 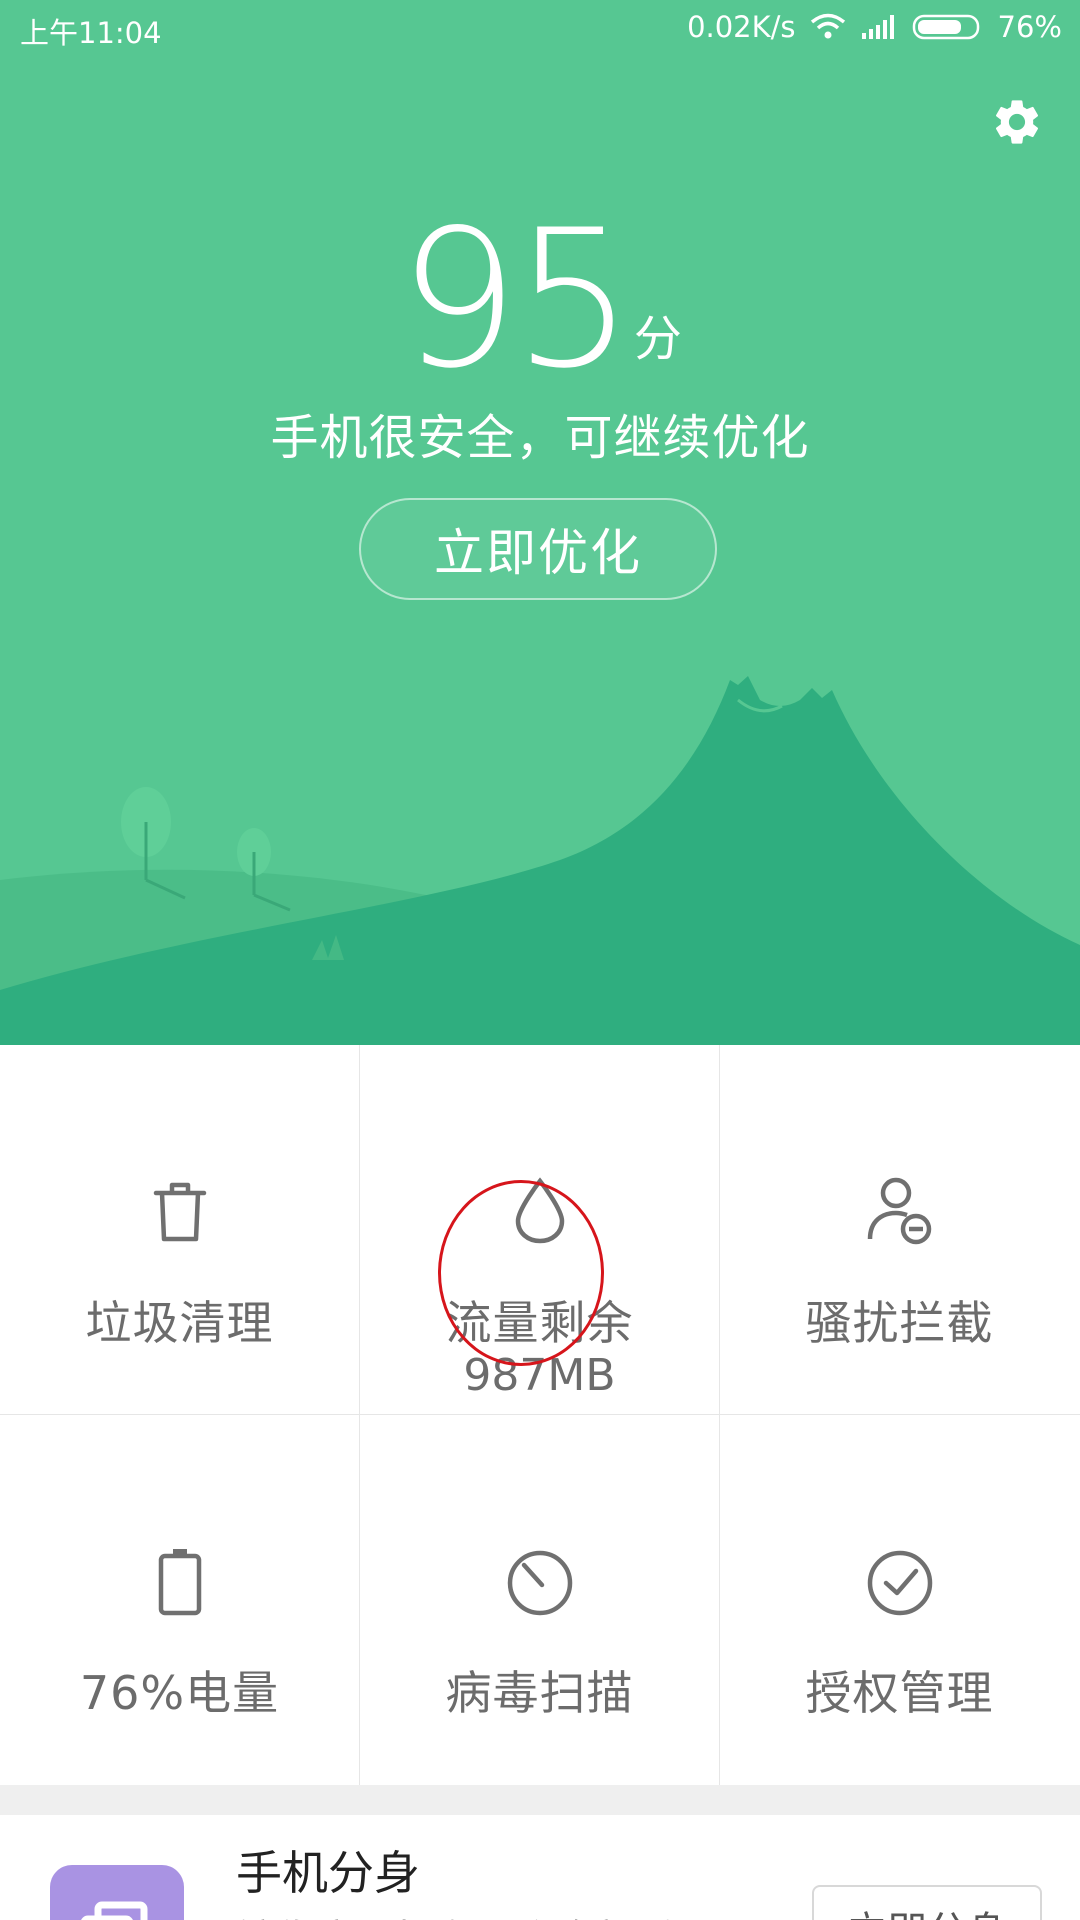 What do you see at coordinates (900, 1211) in the screenshot?
I see `user-block-icon` at bounding box center [900, 1211].